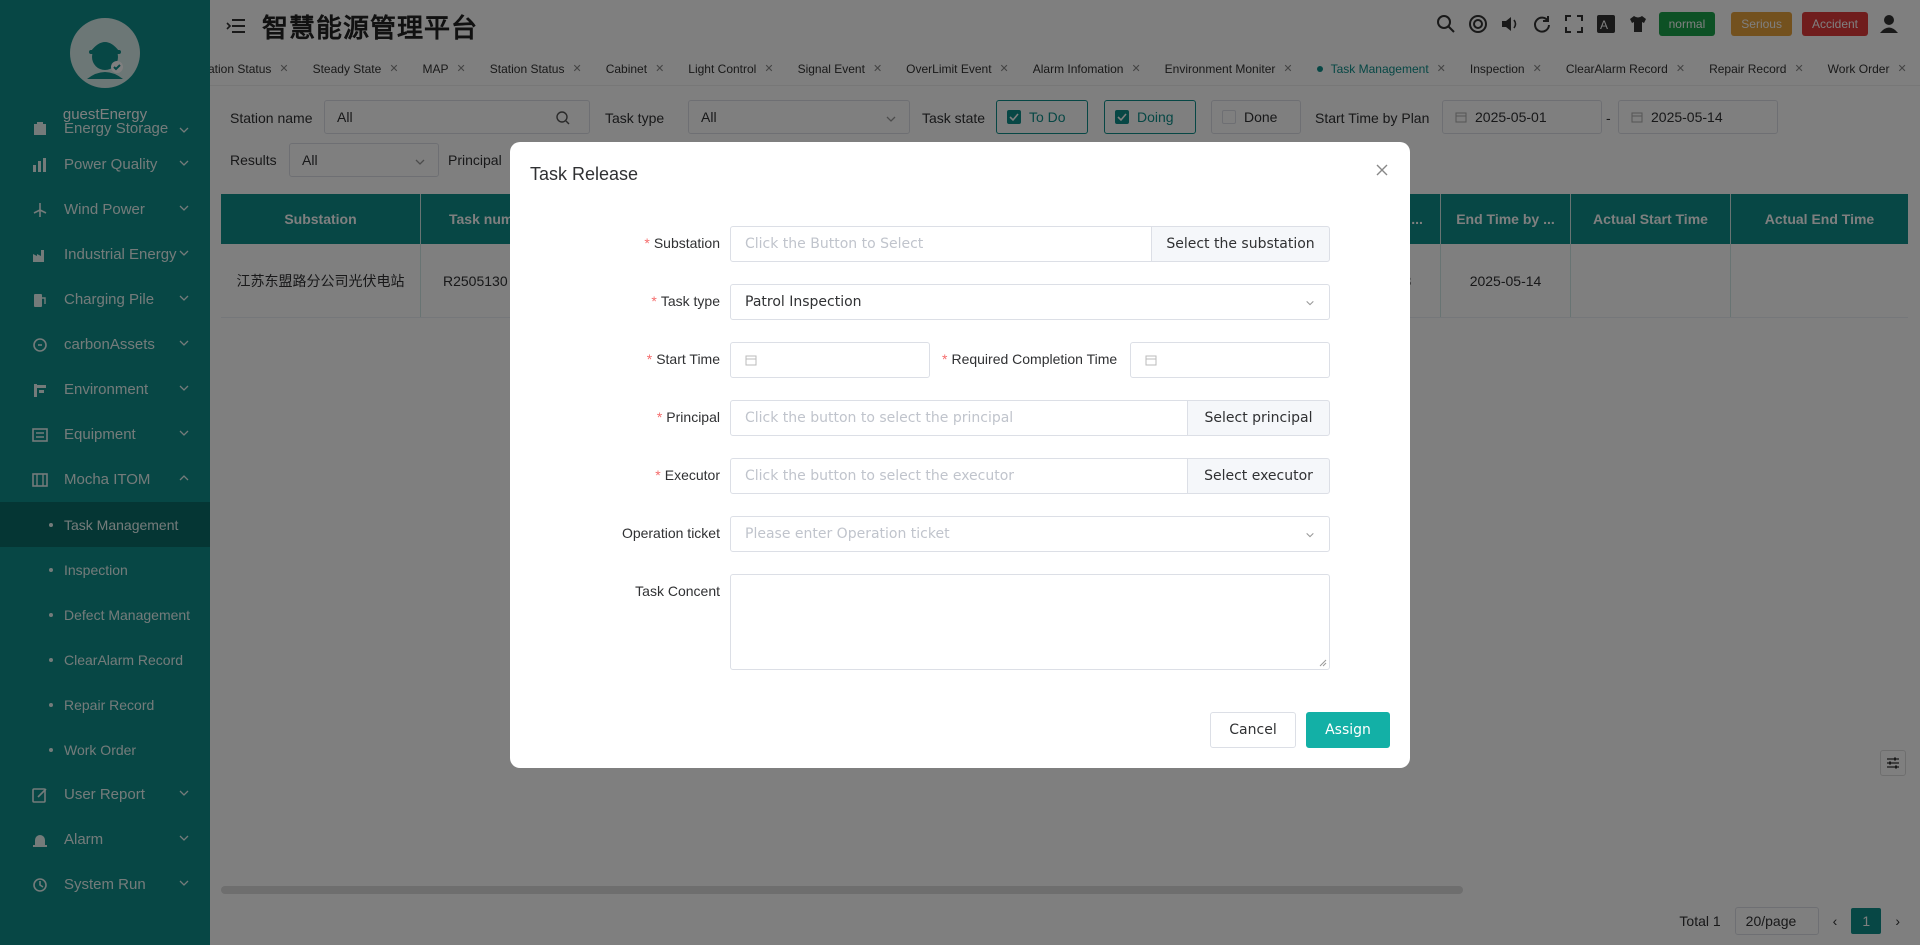  Describe the element at coordinates (941, 244) in the screenshot. I see `substation-input: Click the Button to Select` at that location.